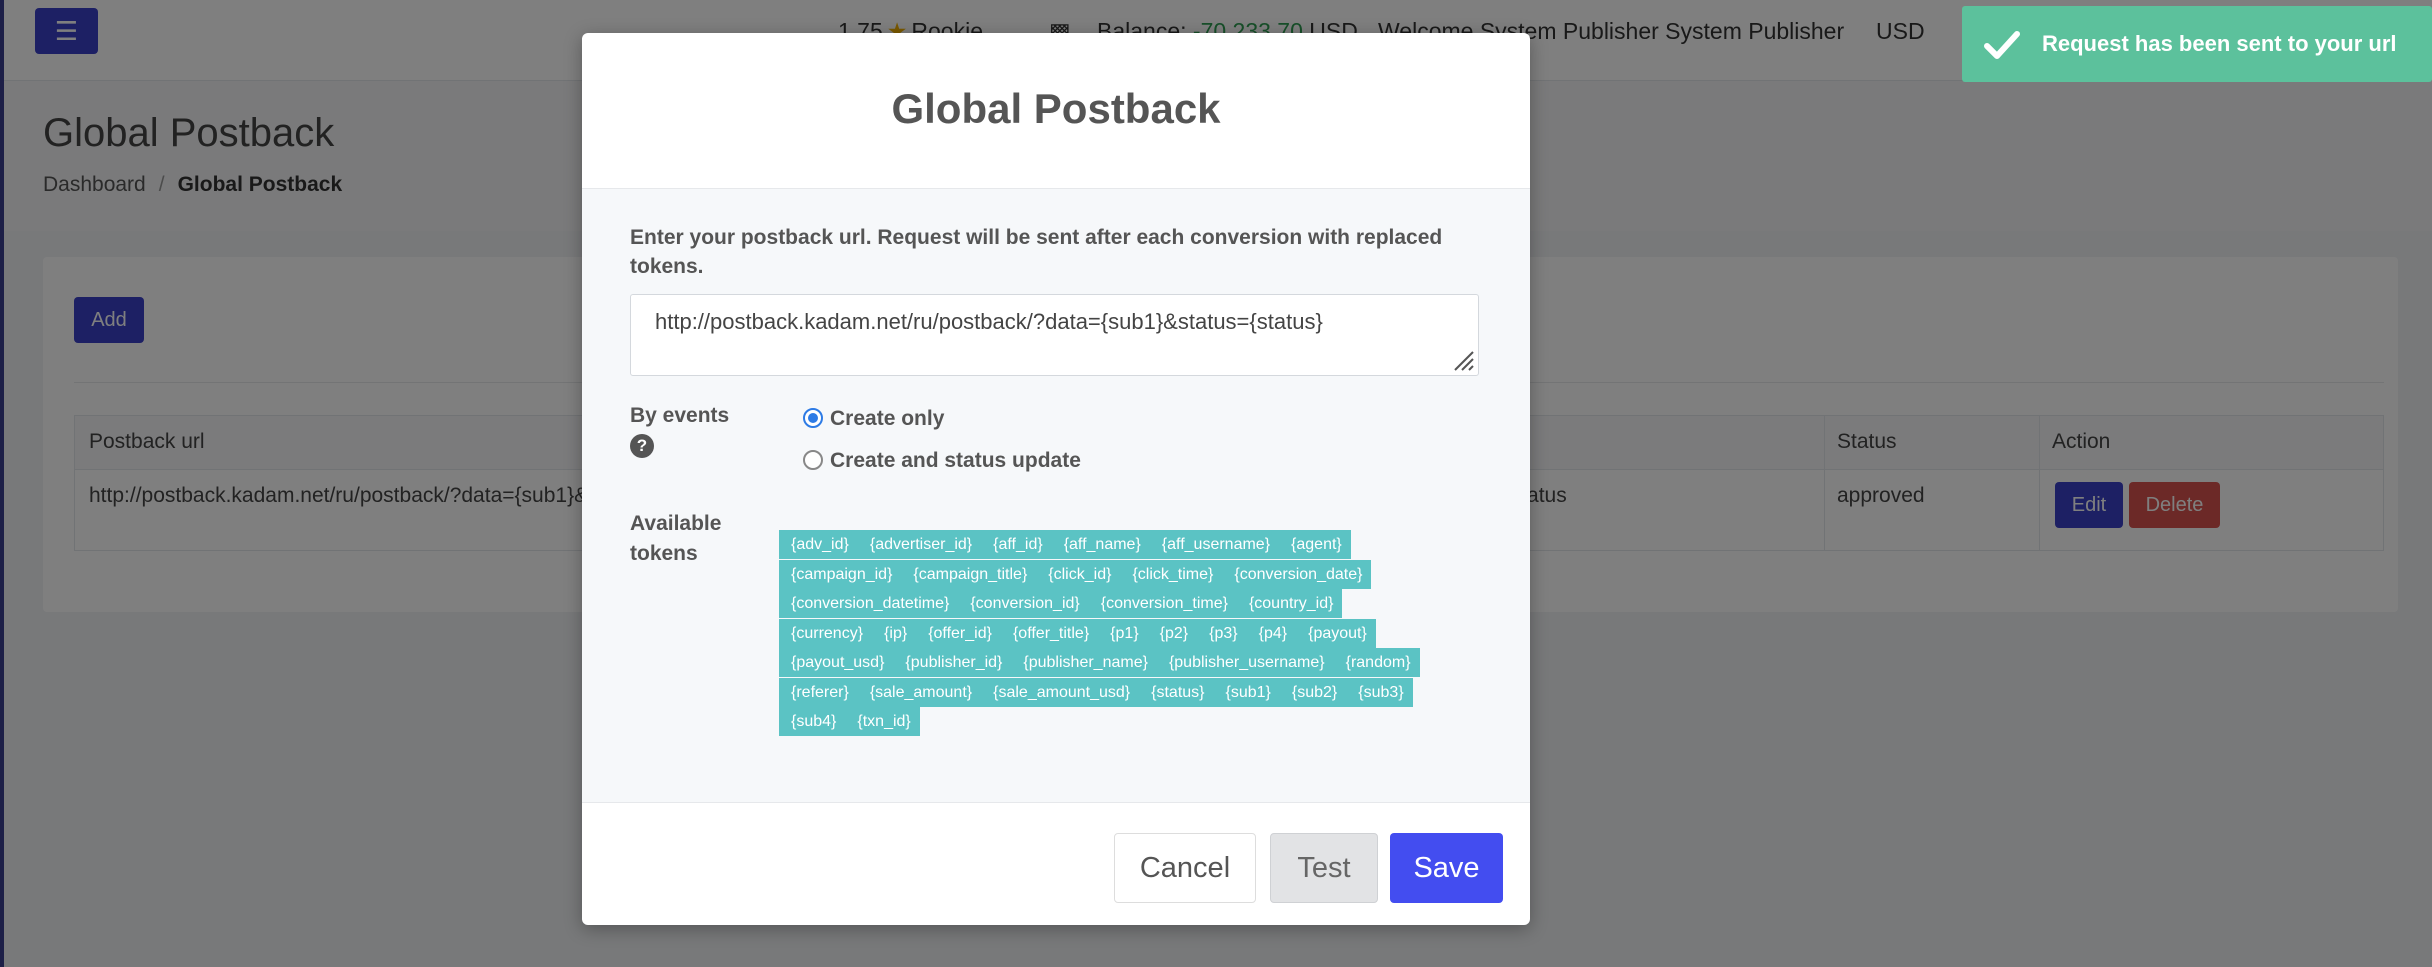 This screenshot has width=2432, height=967. Describe the element at coordinates (2002, 45) in the screenshot. I see `check-icon` at that location.